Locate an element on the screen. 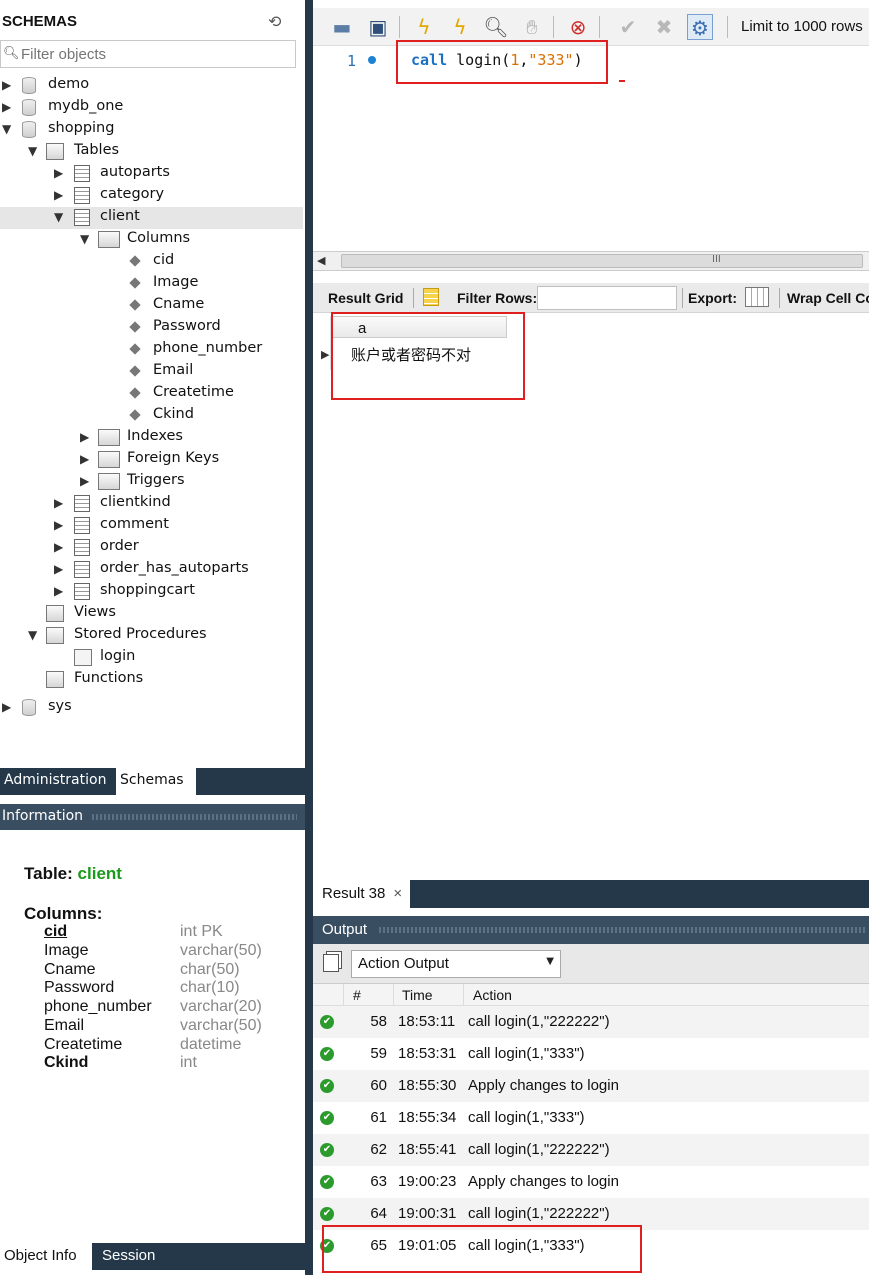 This screenshot has height=1275, width=869. schema-mydb-one: ▶ mydb_one is located at coordinates (152, 108).